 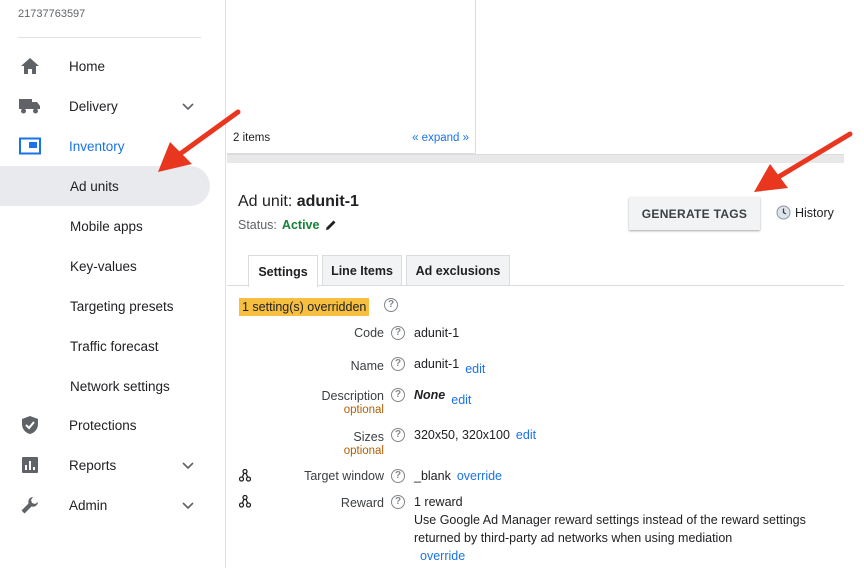 What do you see at coordinates (304, 307) in the screenshot?
I see `overridden-badge: 1 setting(s) overridden` at bounding box center [304, 307].